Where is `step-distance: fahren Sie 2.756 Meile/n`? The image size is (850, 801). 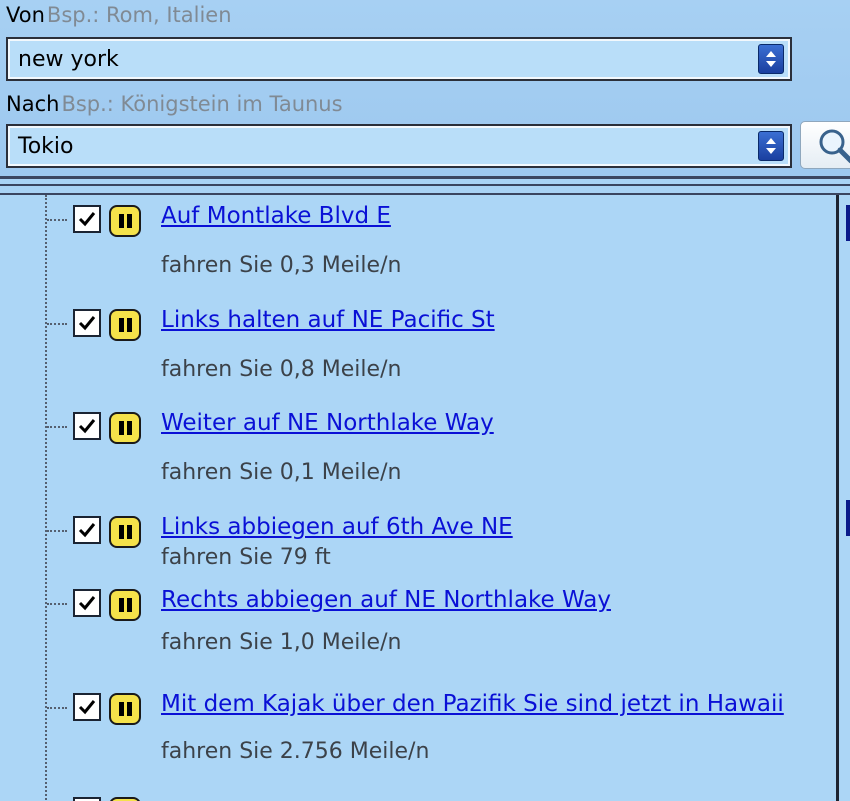 step-distance: fahren Sie 2.756 Meile/n is located at coordinates (295, 751).